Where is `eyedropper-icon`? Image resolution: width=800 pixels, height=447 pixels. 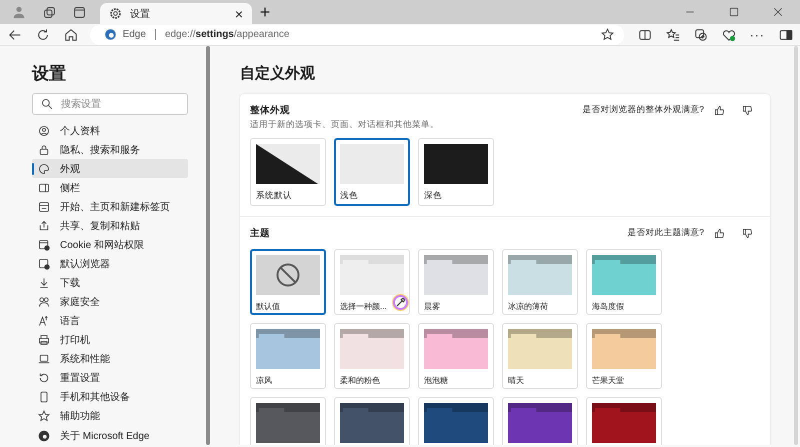
eyedropper-icon is located at coordinates (400, 302).